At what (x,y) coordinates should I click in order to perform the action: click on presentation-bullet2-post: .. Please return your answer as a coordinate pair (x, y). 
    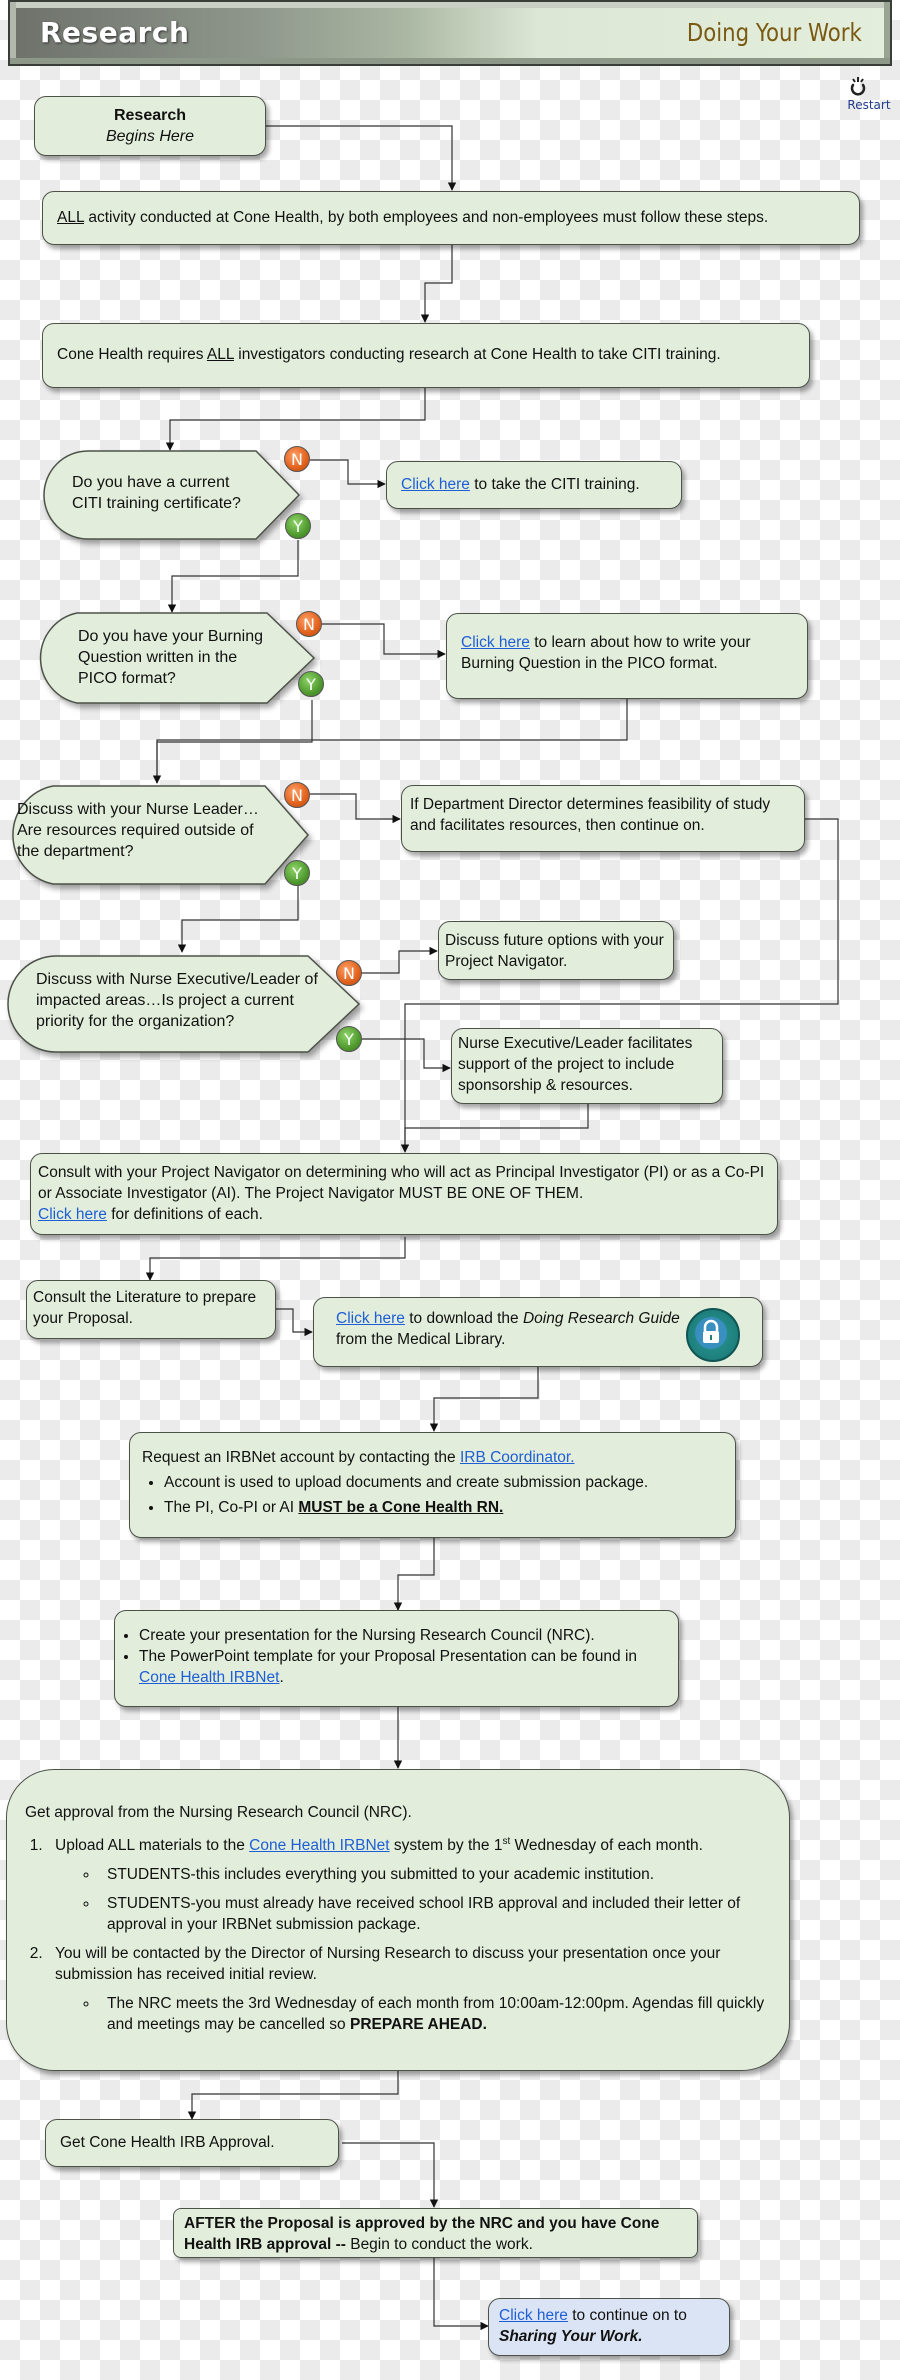
    Looking at the image, I should click on (281, 1677).